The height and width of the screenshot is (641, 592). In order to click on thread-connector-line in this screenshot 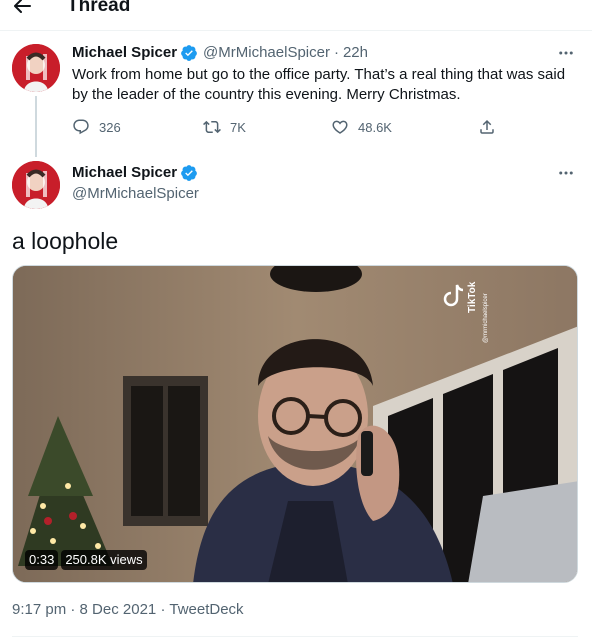, I will do `click(36, 126)`.